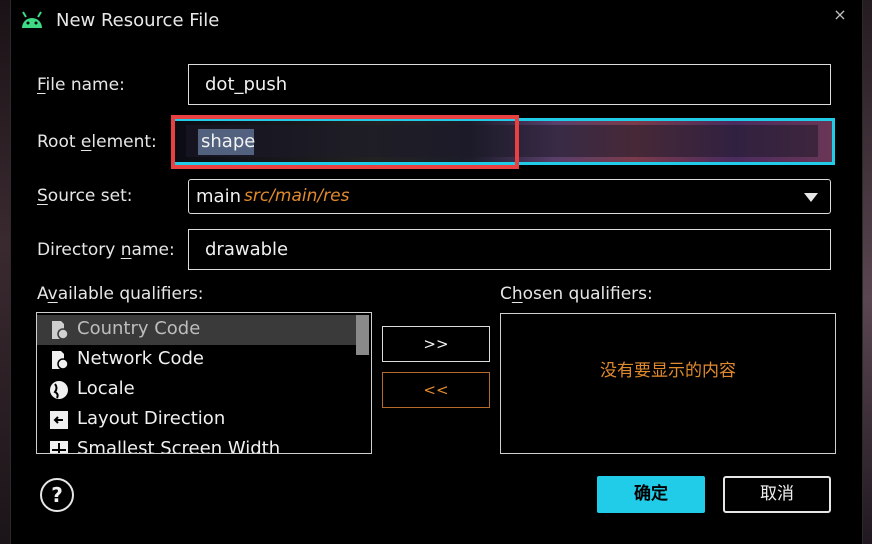 The width and height of the screenshot is (872, 544). What do you see at coordinates (197, 444) in the screenshot?
I see `list-item-smallest-screen-width: Smallest Screen Width` at bounding box center [197, 444].